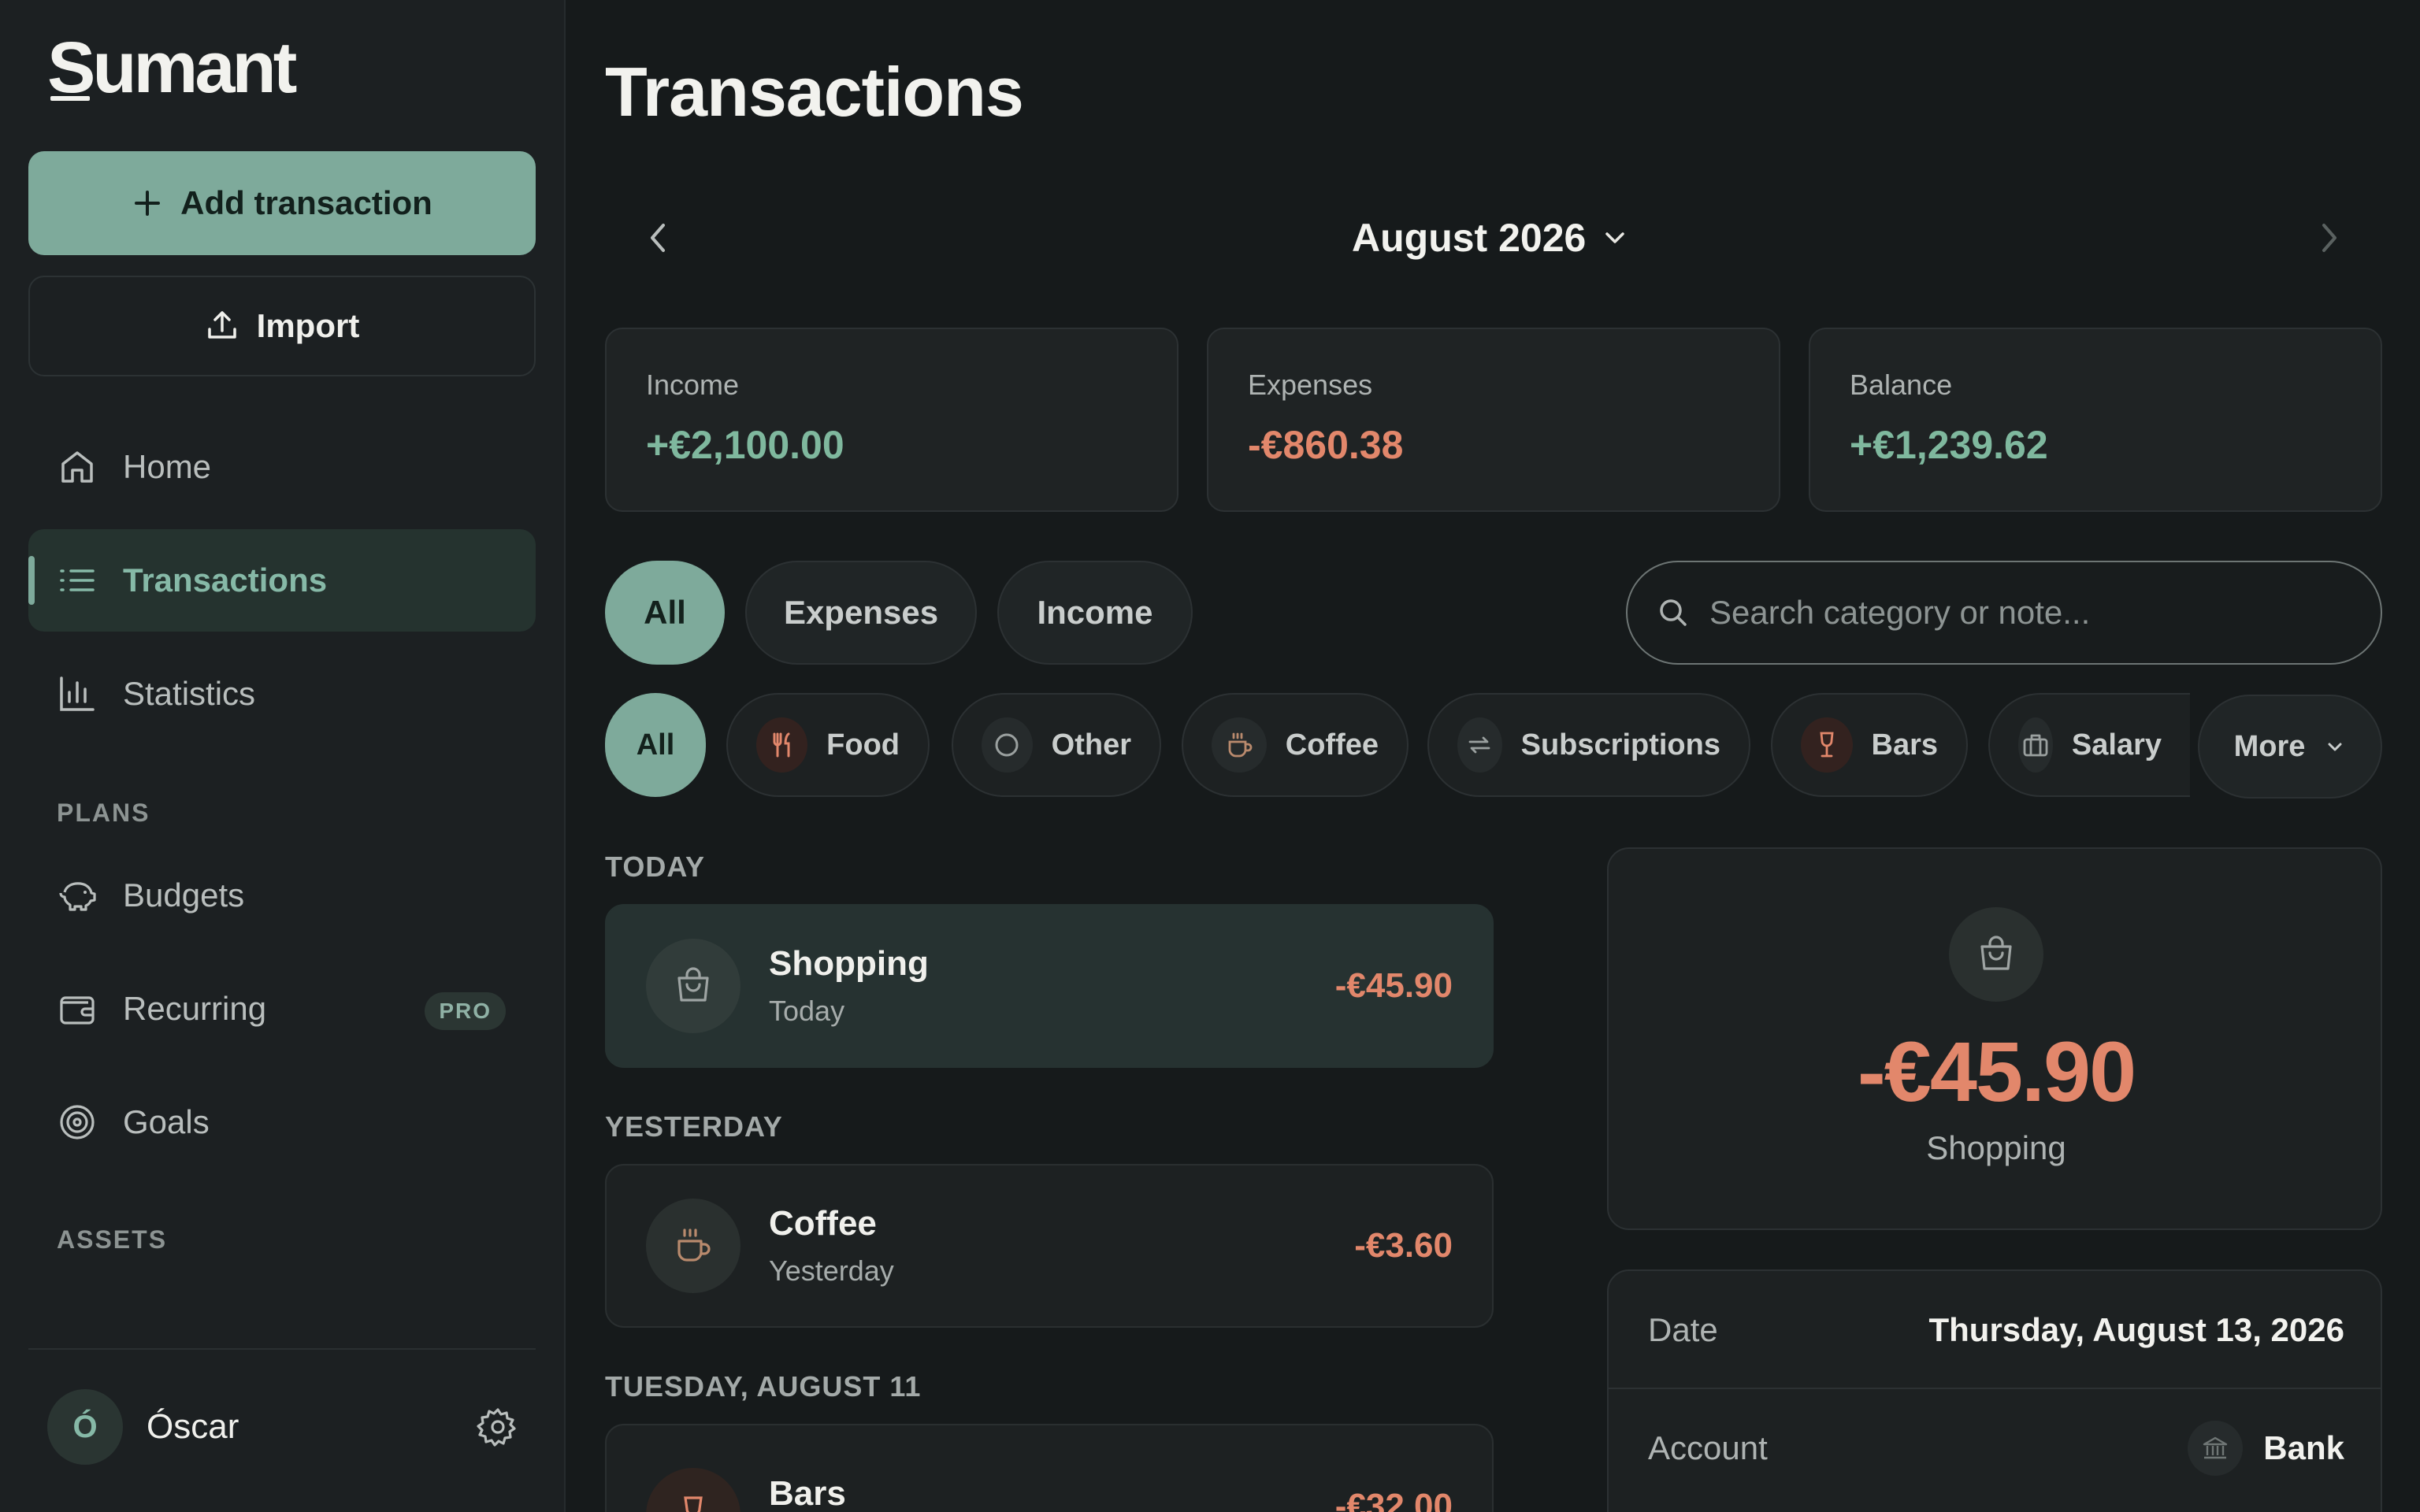 This screenshot has width=2420, height=1512. I want to click on chevron-down-icon, so click(1615, 237).